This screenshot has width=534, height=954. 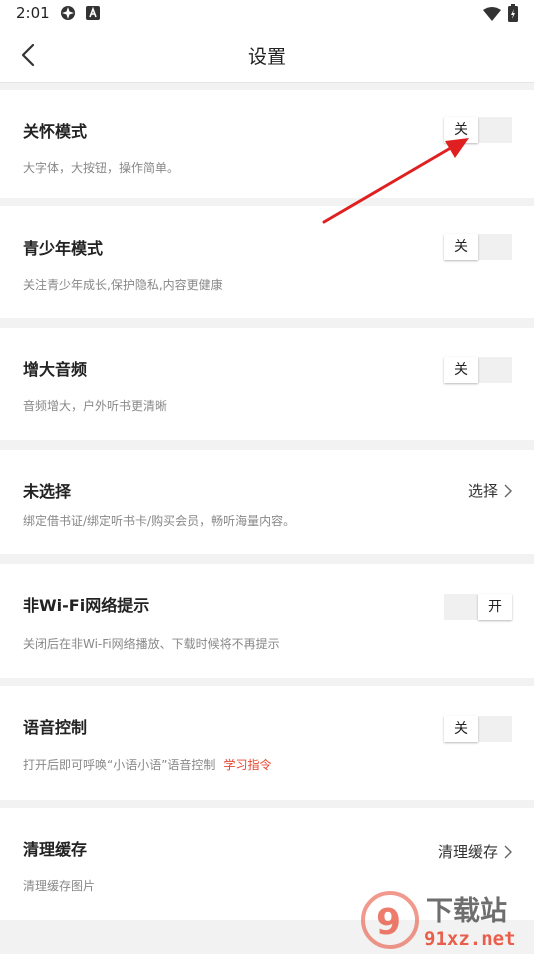 I want to click on setting-title: 关怀模式, so click(x=55, y=131).